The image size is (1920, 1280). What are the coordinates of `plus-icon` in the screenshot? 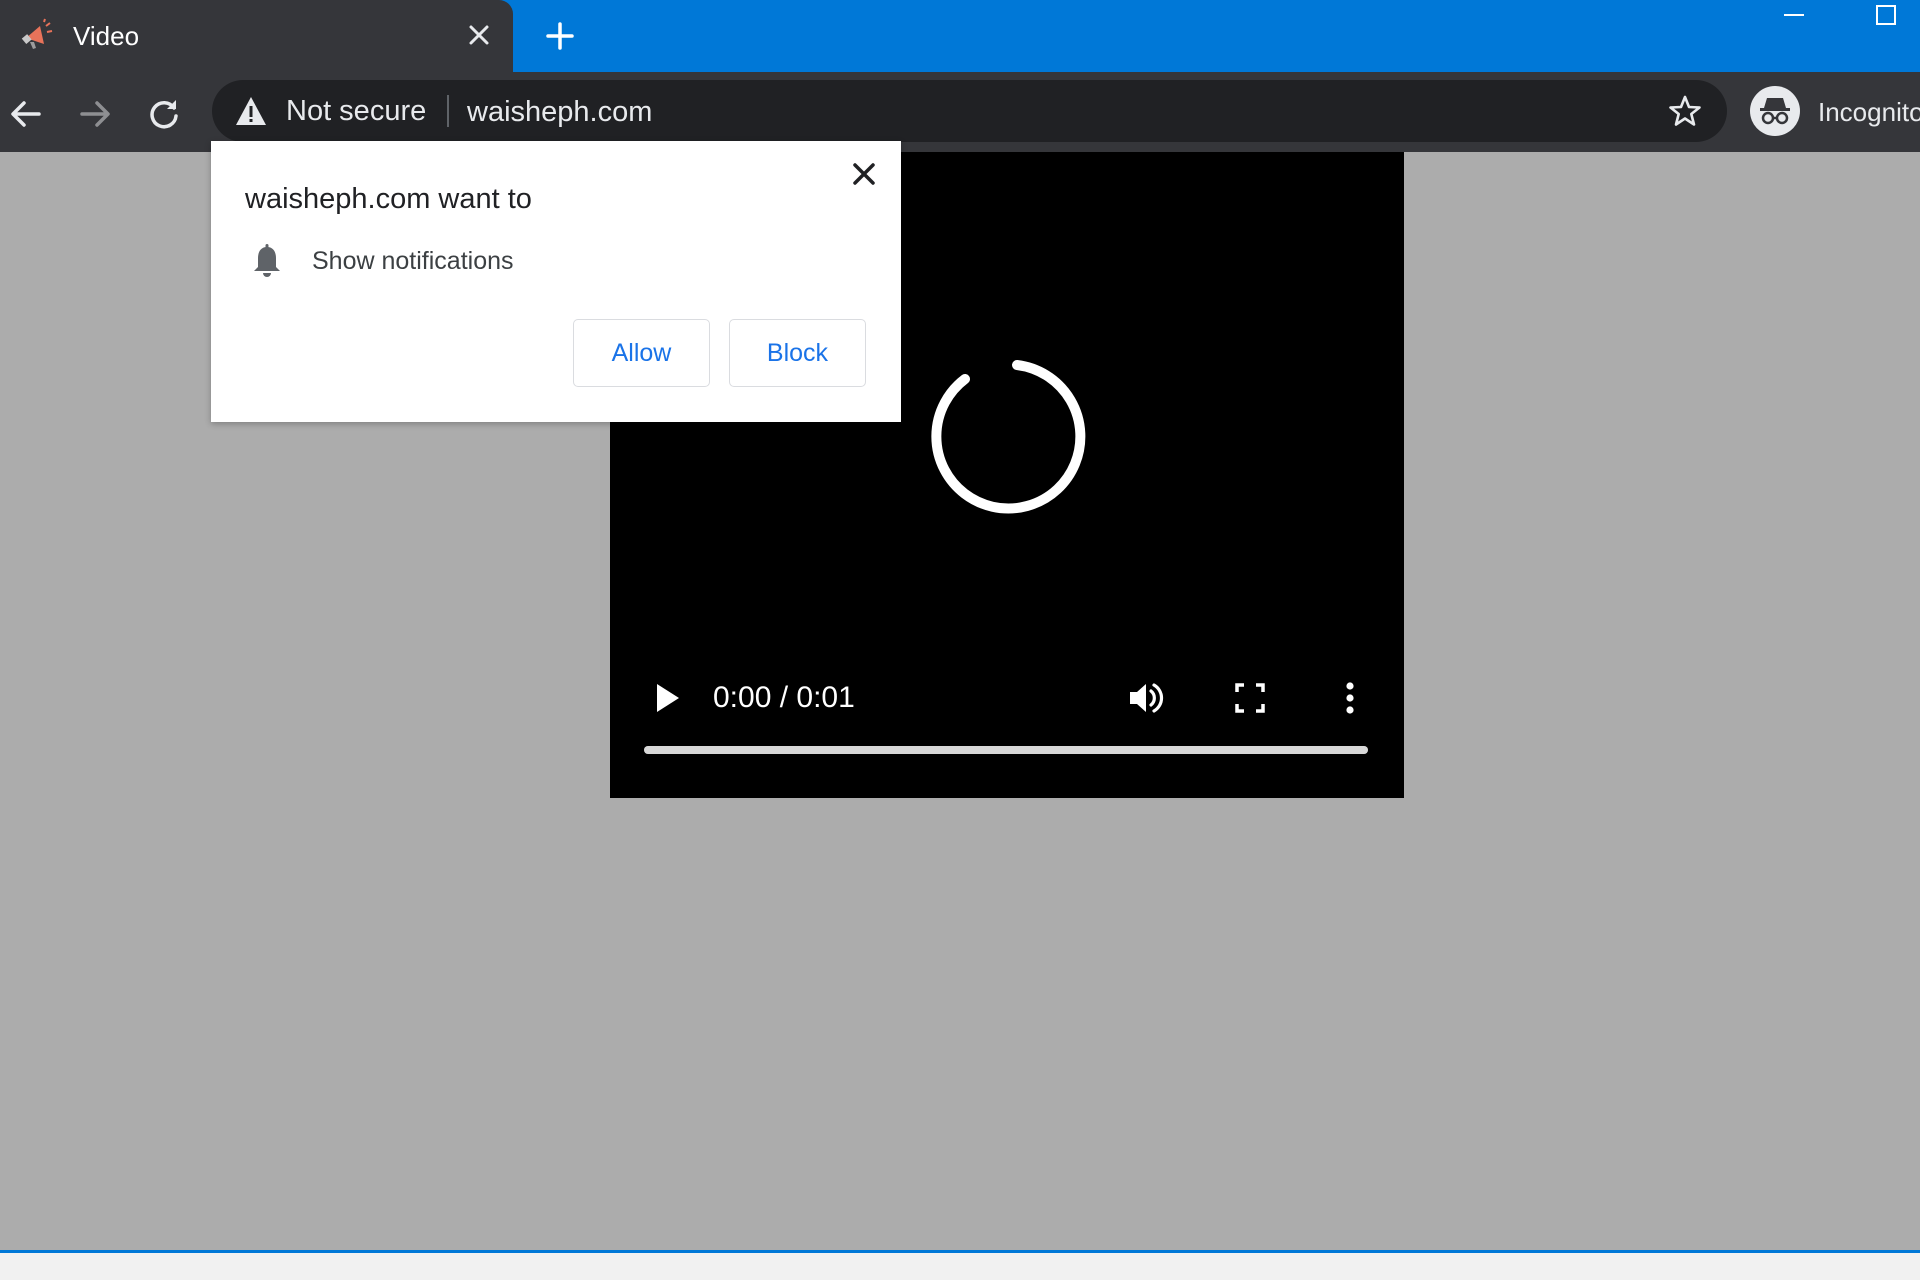 It's located at (560, 36).